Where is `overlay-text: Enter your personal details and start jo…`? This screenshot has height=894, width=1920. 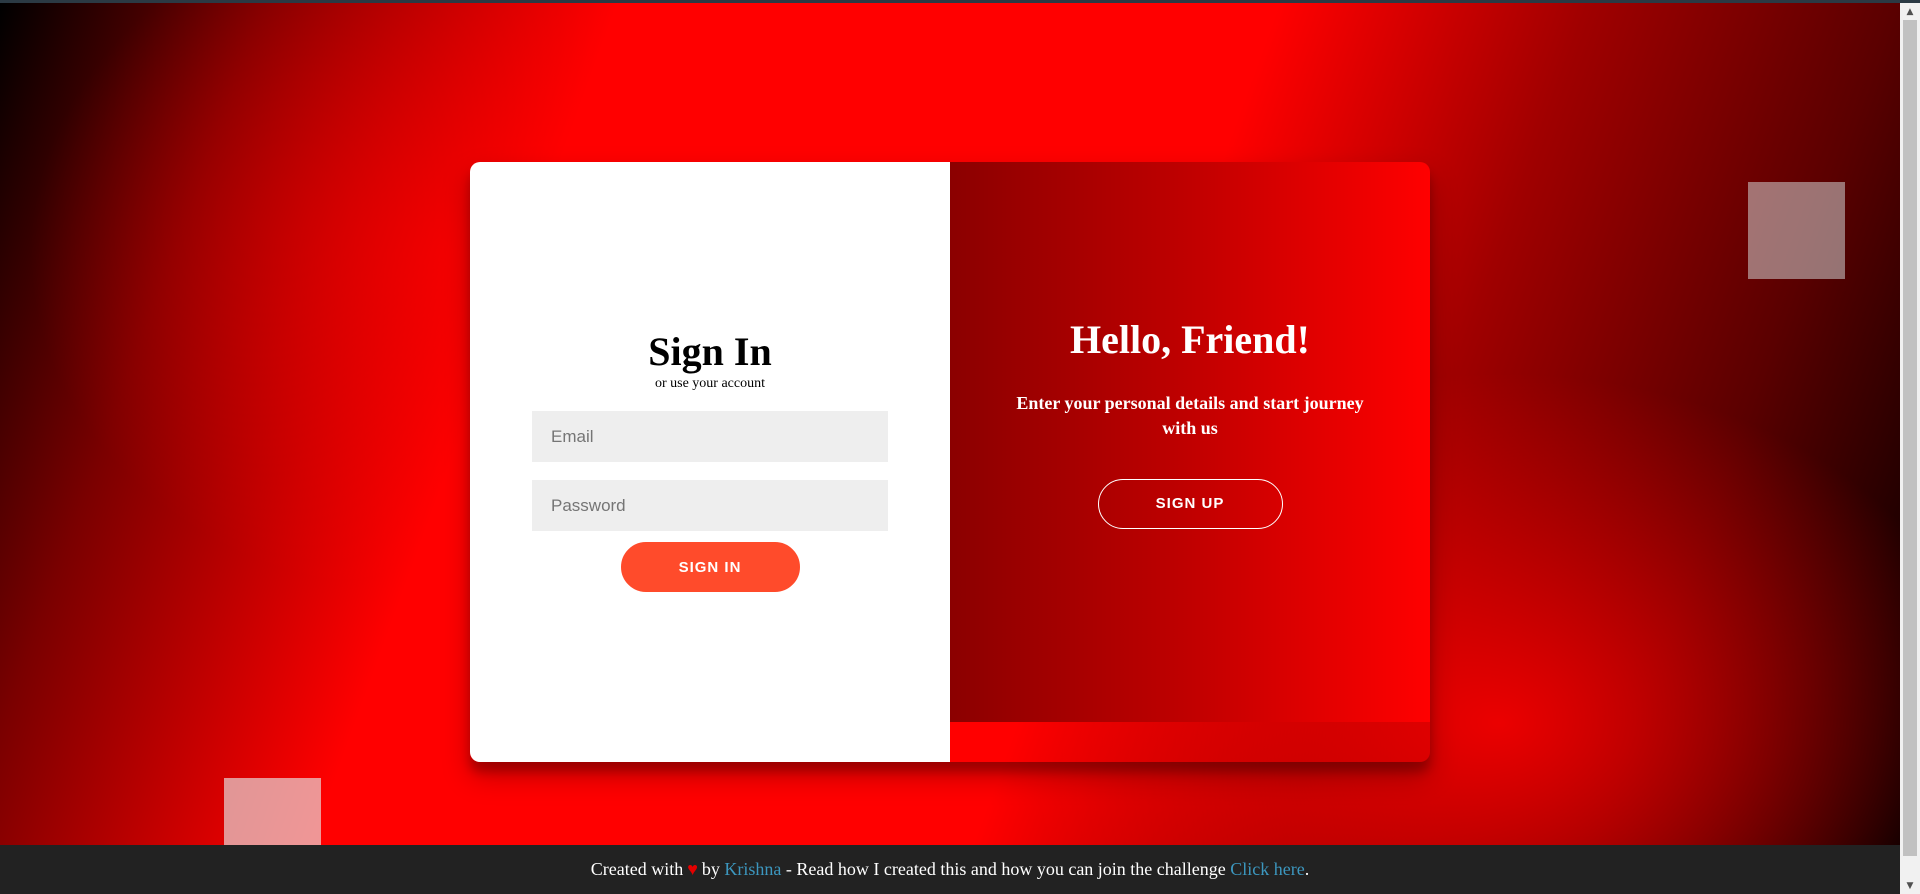 overlay-text: Enter your personal details and start jo… is located at coordinates (1190, 415).